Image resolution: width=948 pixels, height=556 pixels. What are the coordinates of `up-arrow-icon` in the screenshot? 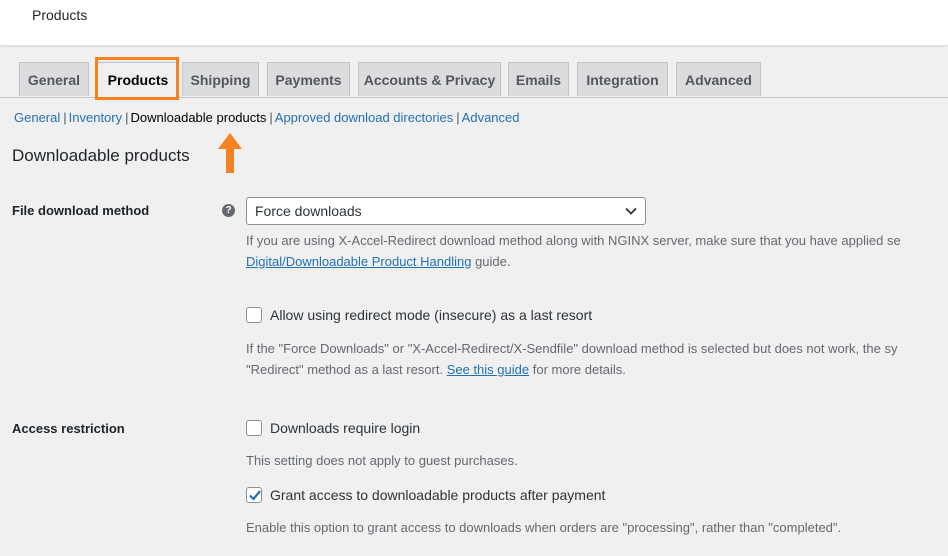 It's located at (230, 153).